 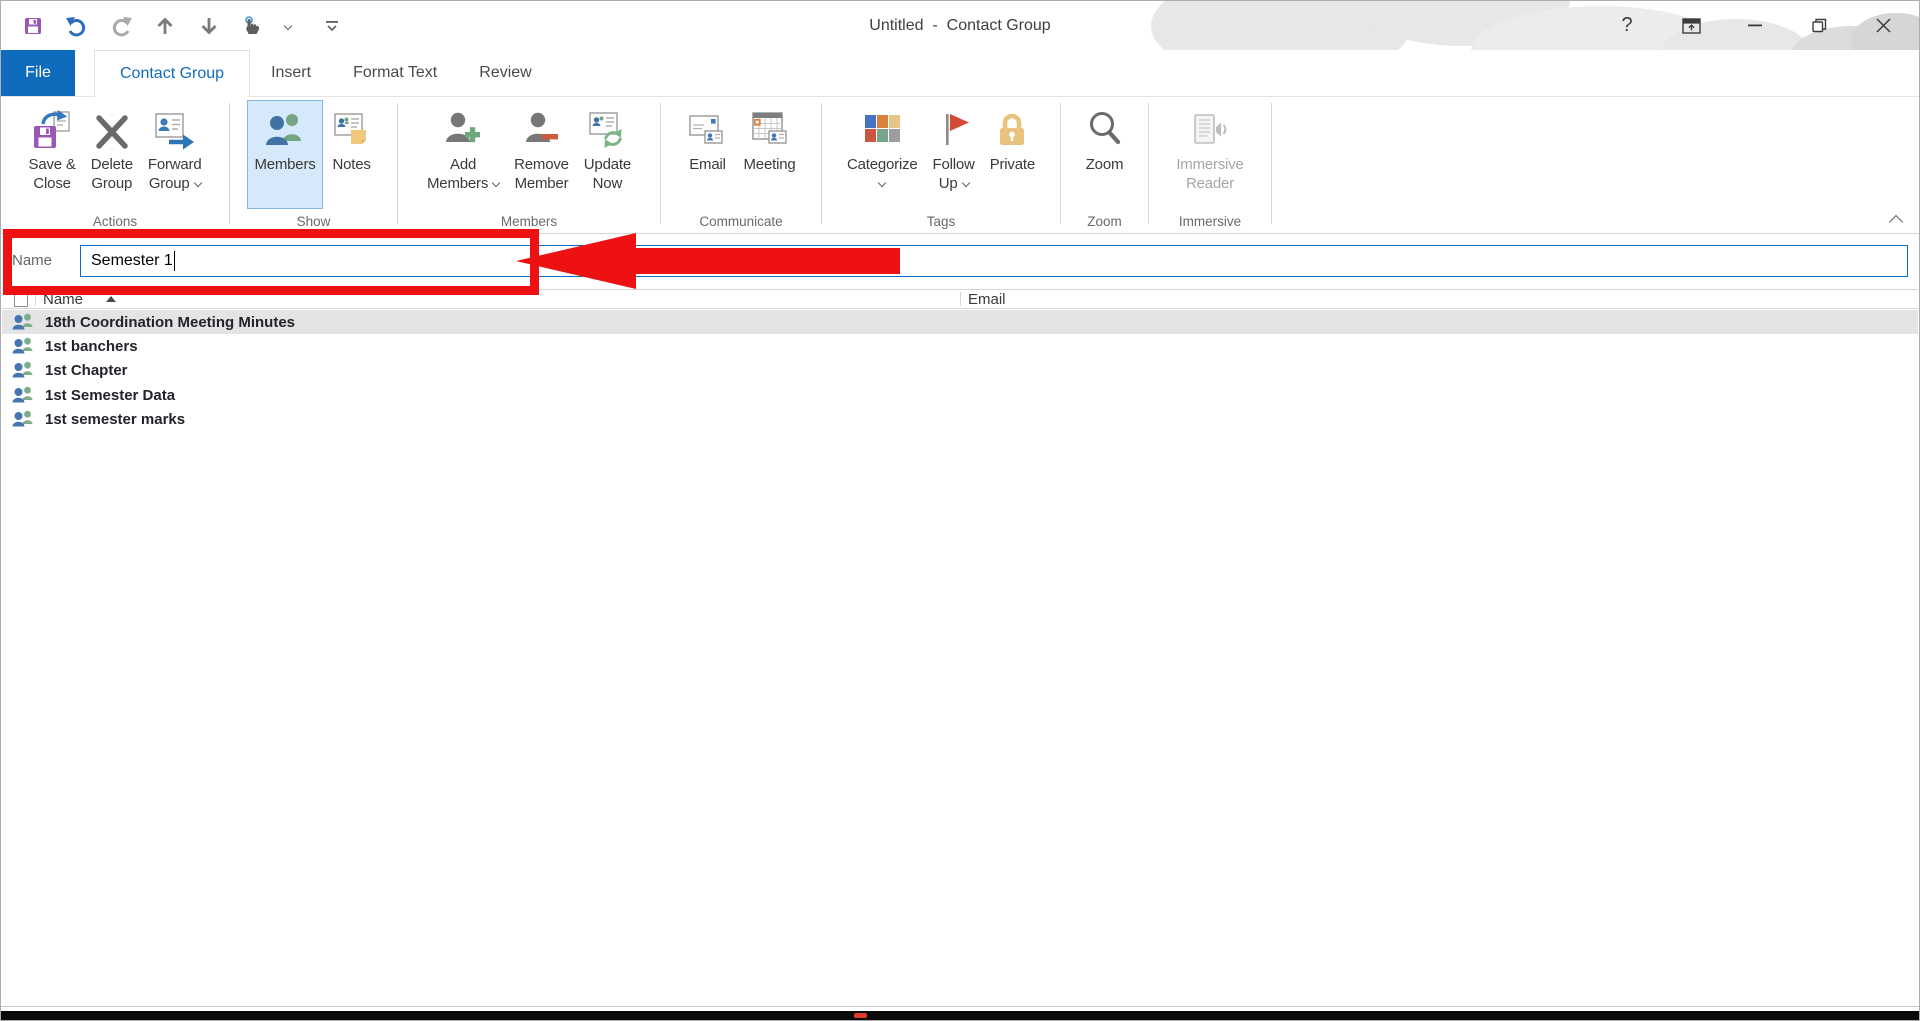 I want to click on zoom-button: Zoom, so click(x=1105, y=154).